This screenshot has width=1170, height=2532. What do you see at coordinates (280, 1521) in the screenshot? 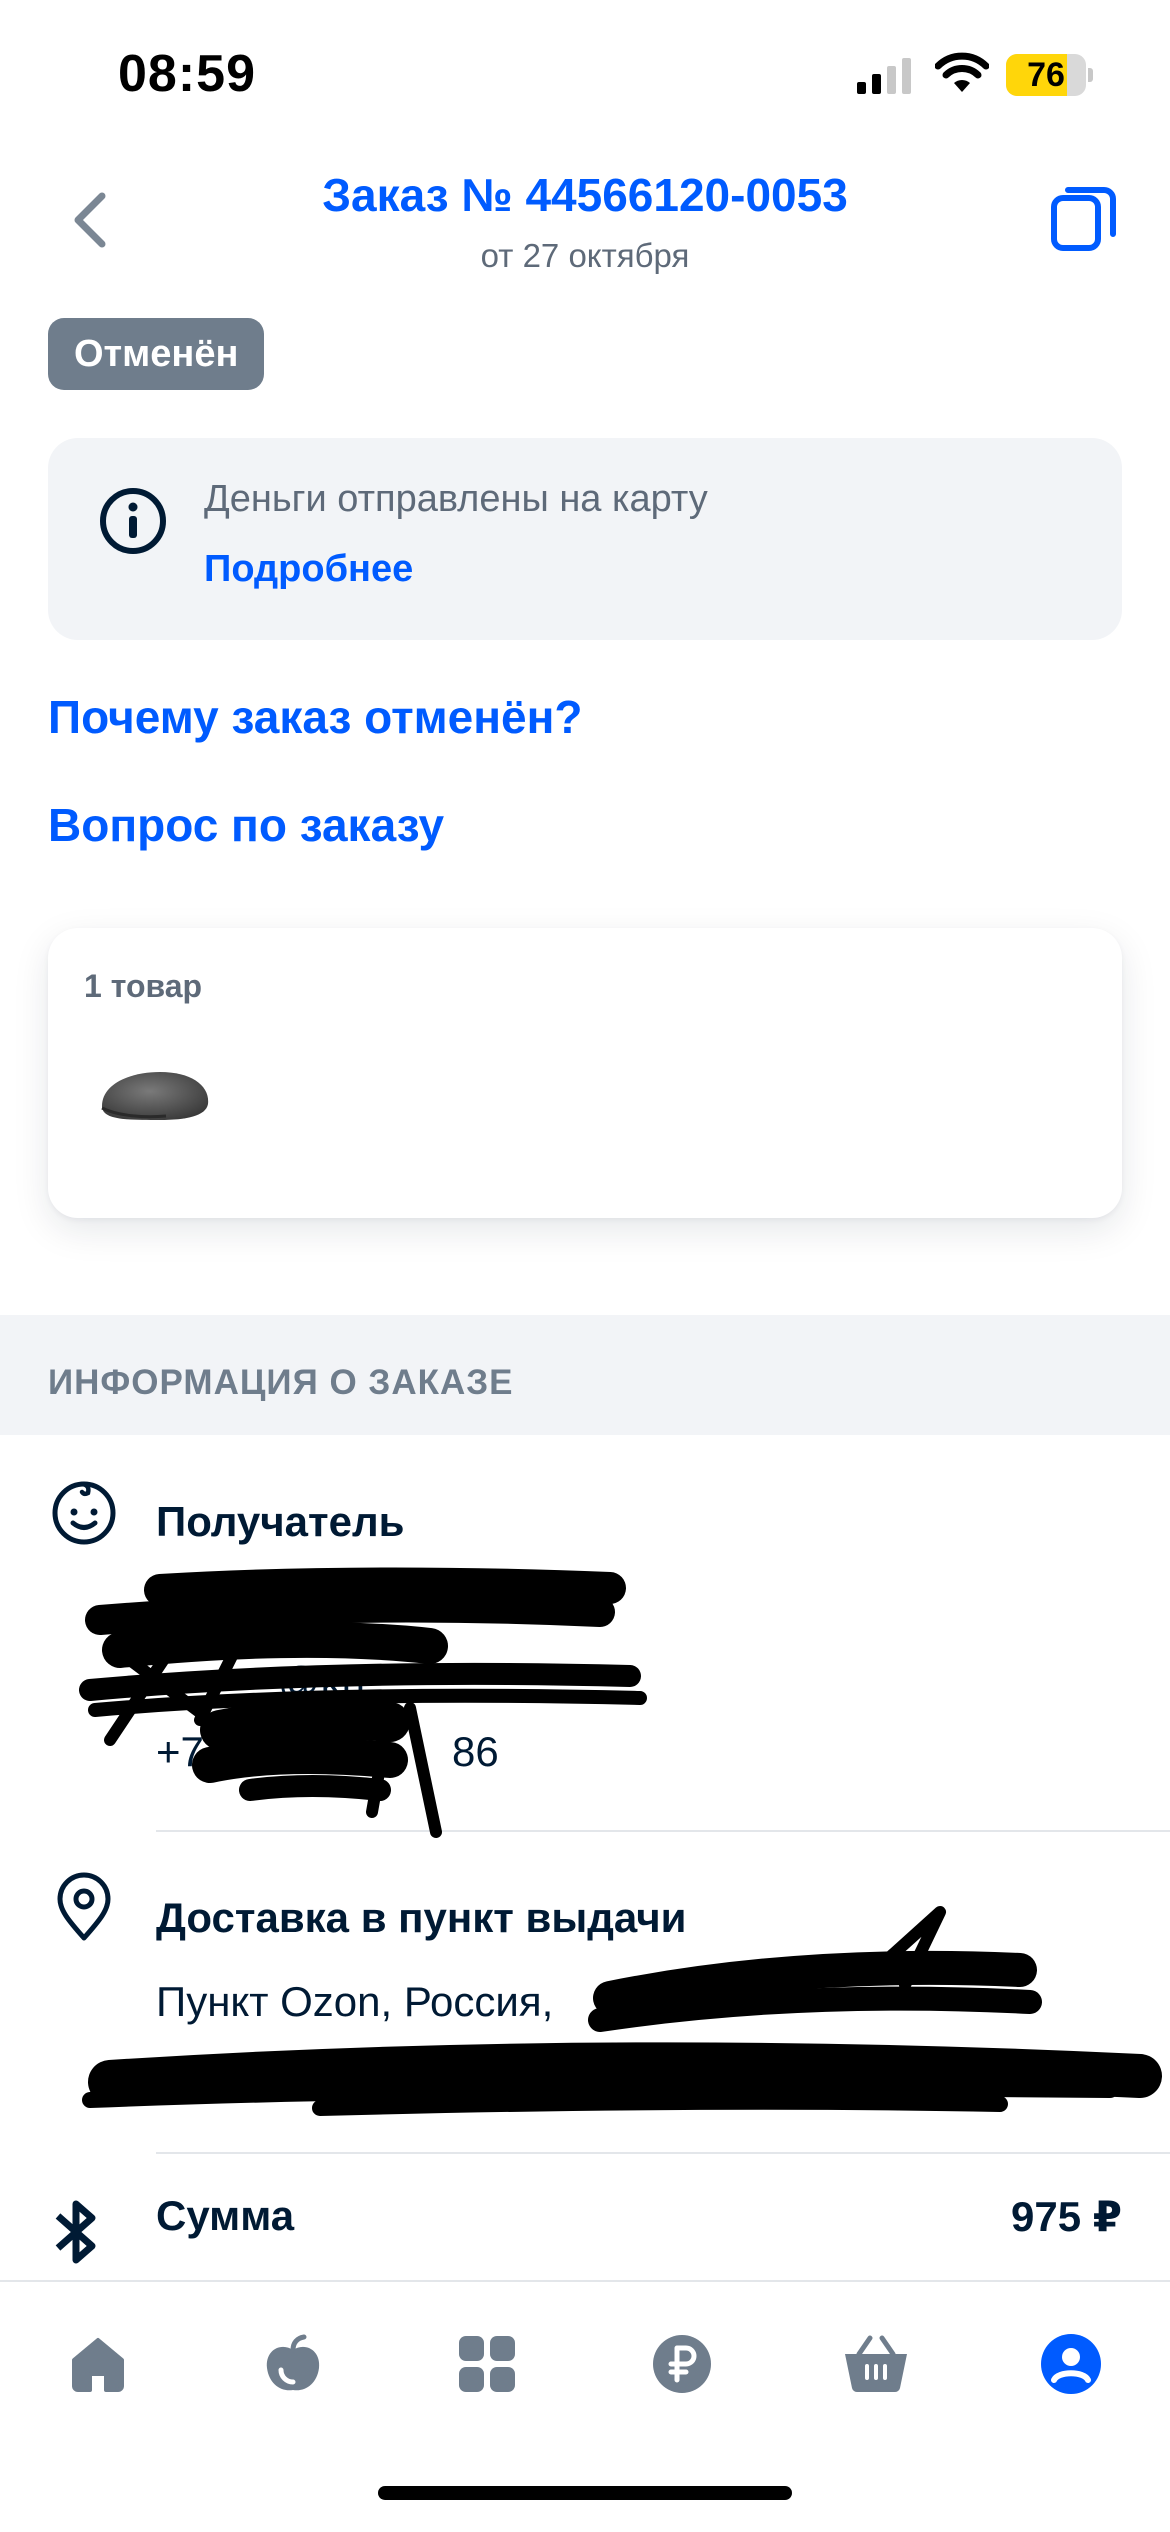
I see `recipient-title: Получатель` at bounding box center [280, 1521].